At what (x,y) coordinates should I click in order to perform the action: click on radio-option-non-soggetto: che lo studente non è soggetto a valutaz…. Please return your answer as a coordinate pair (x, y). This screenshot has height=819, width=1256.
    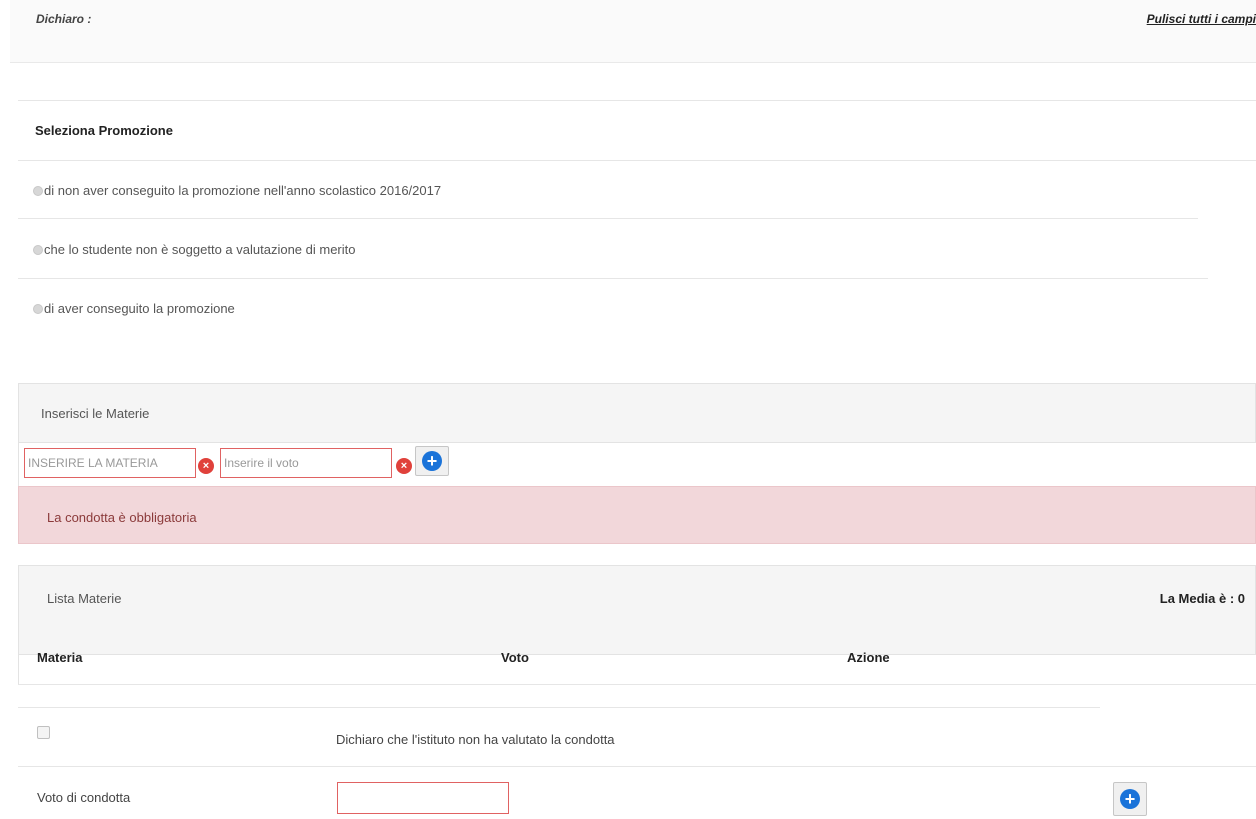
    Looking at the image, I should click on (194, 249).